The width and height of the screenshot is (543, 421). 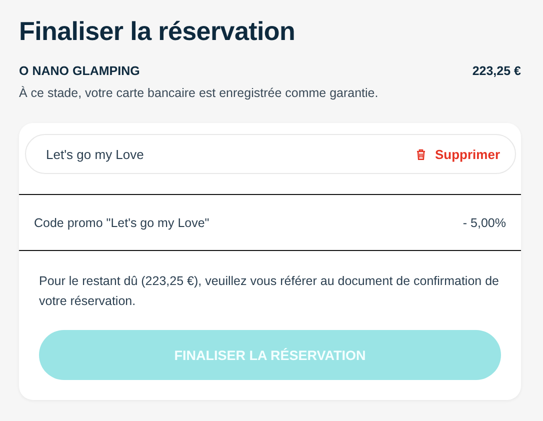 What do you see at coordinates (122, 223) in the screenshot?
I see `discount-label: Code promo "Let's go my Love"` at bounding box center [122, 223].